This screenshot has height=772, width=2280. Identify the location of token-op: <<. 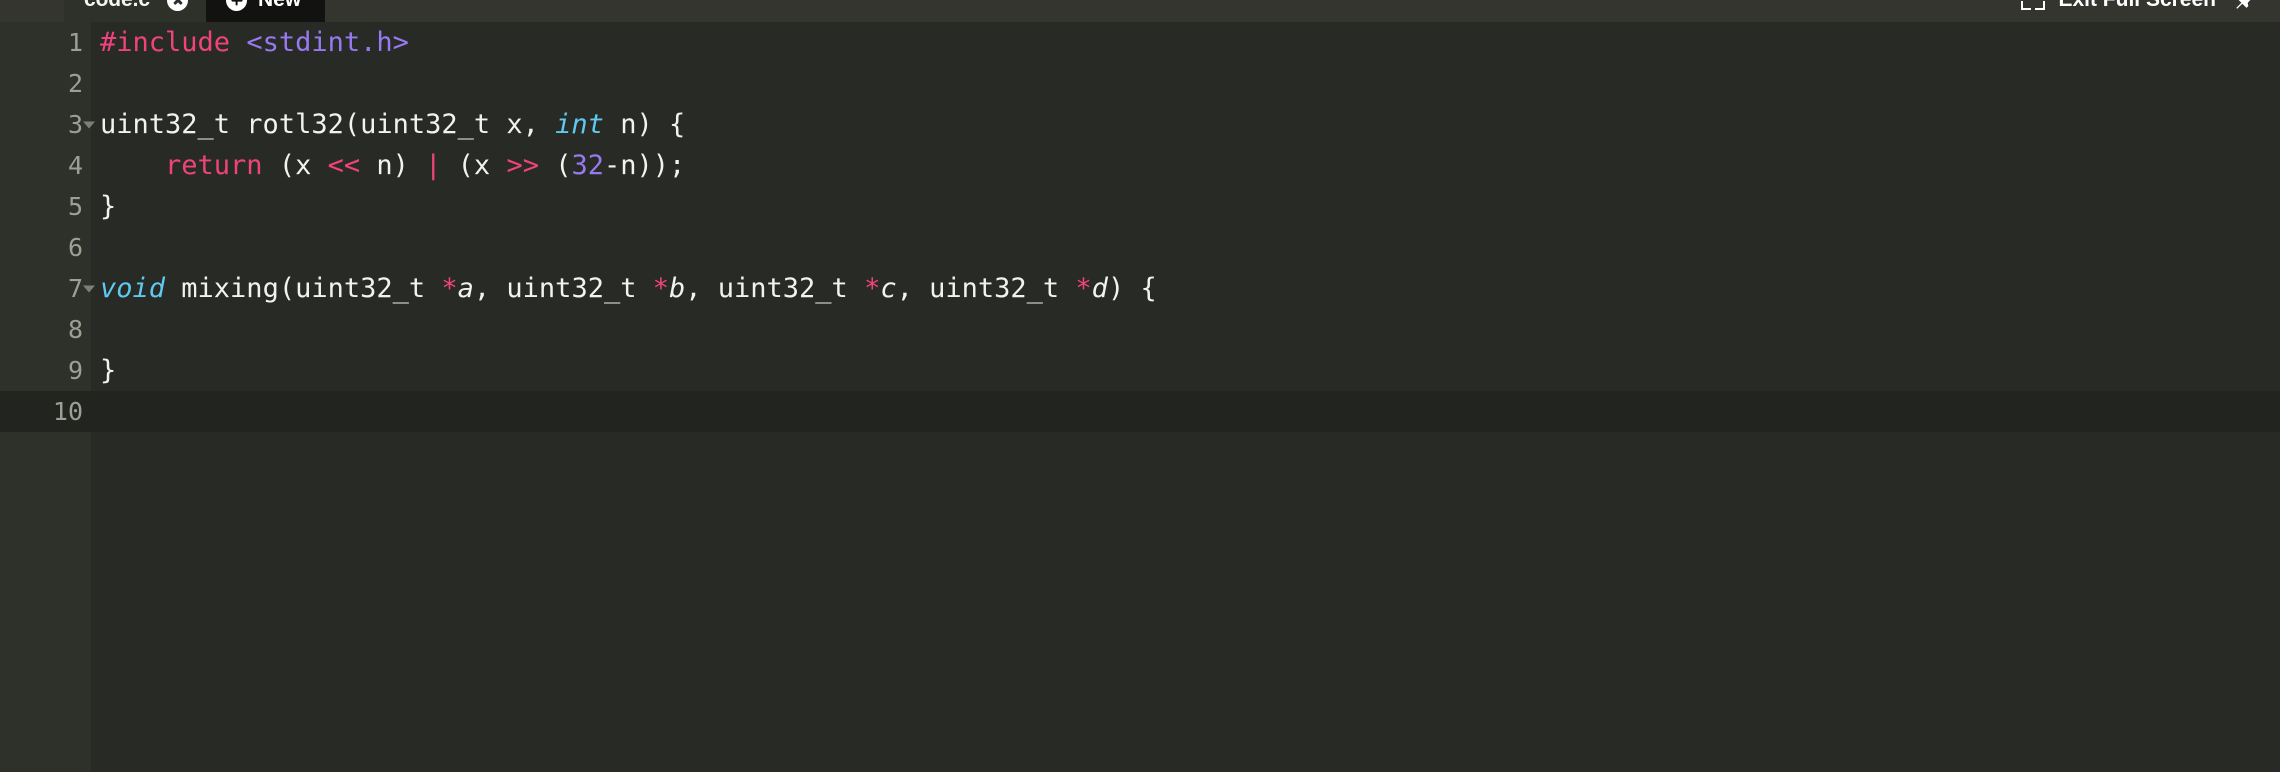
(344, 165).